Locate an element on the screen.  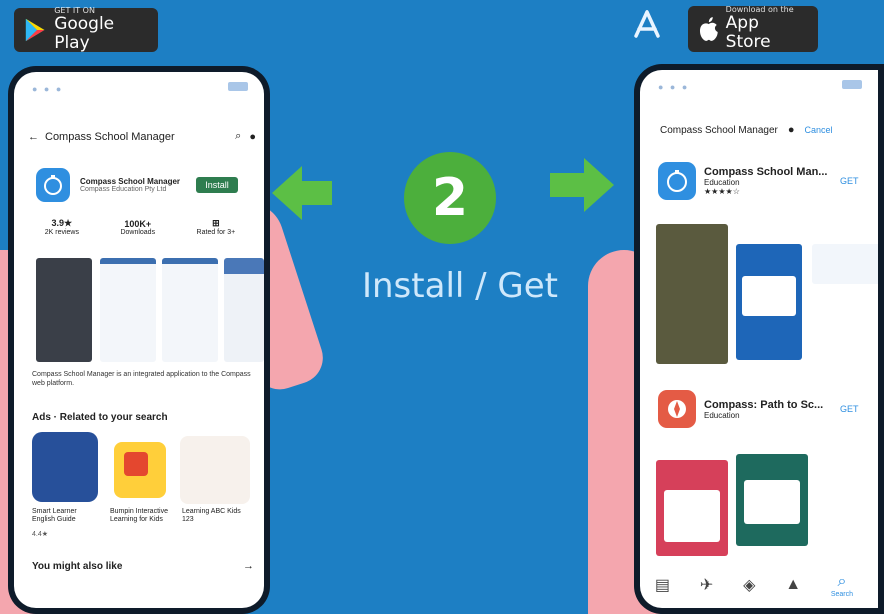
google-play-badge: GET IT ON Google Play is located at coordinates (86, 29).